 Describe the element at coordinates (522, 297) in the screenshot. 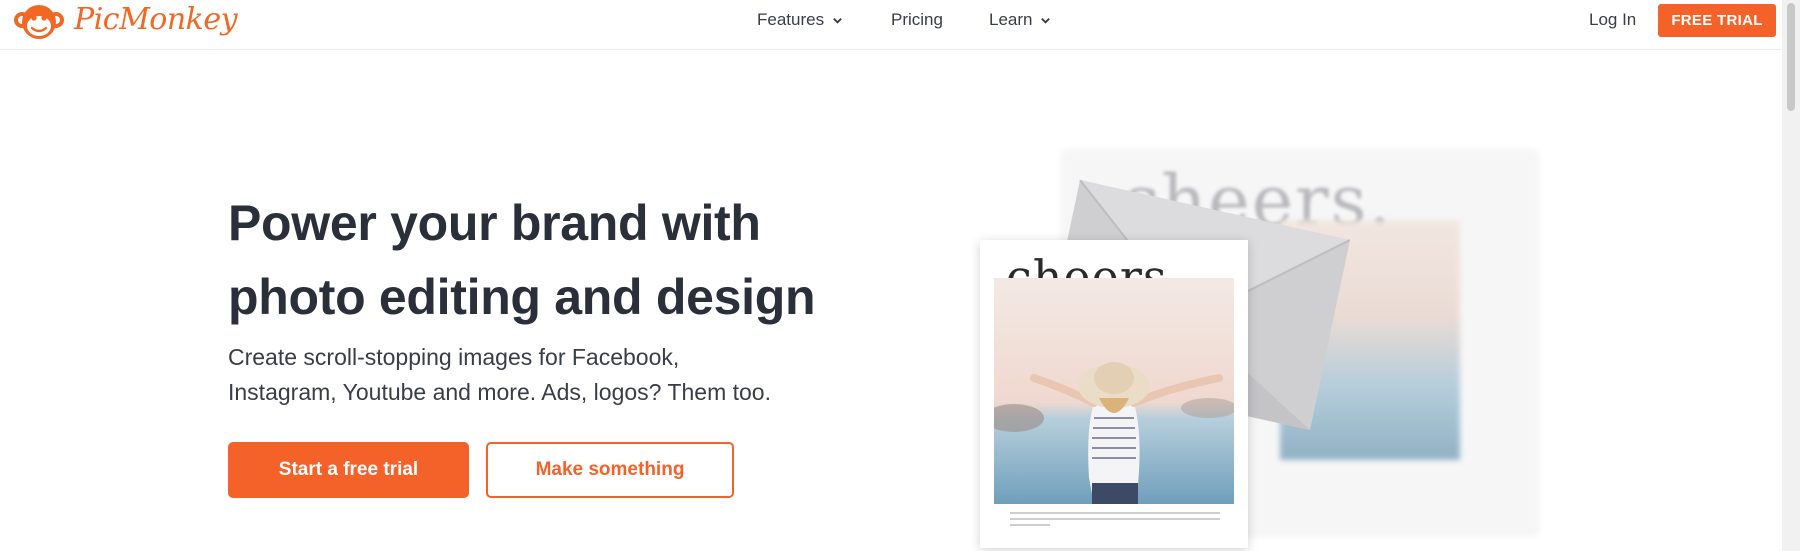

I see `hero-title-line-2: photo editing and design` at that location.